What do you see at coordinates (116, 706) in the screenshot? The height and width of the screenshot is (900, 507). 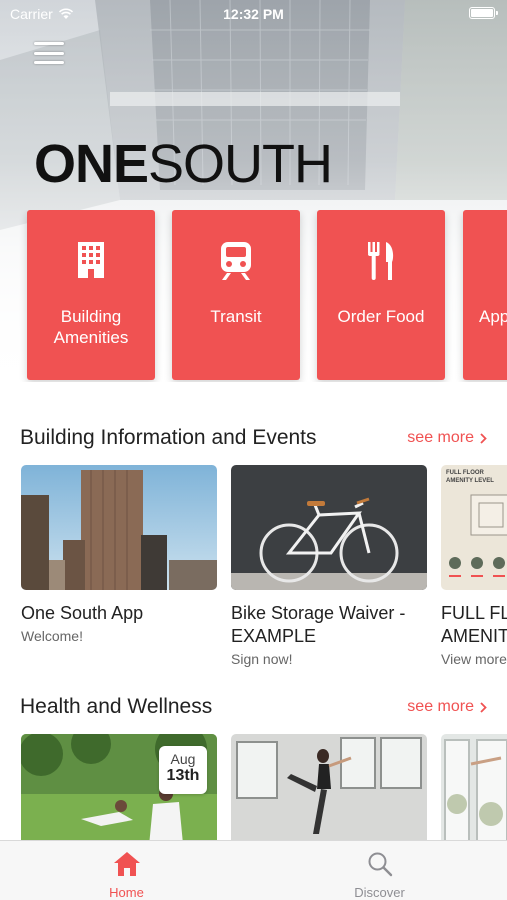 I see `section-title: Health and Wellness` at bounding box center [116, 706].